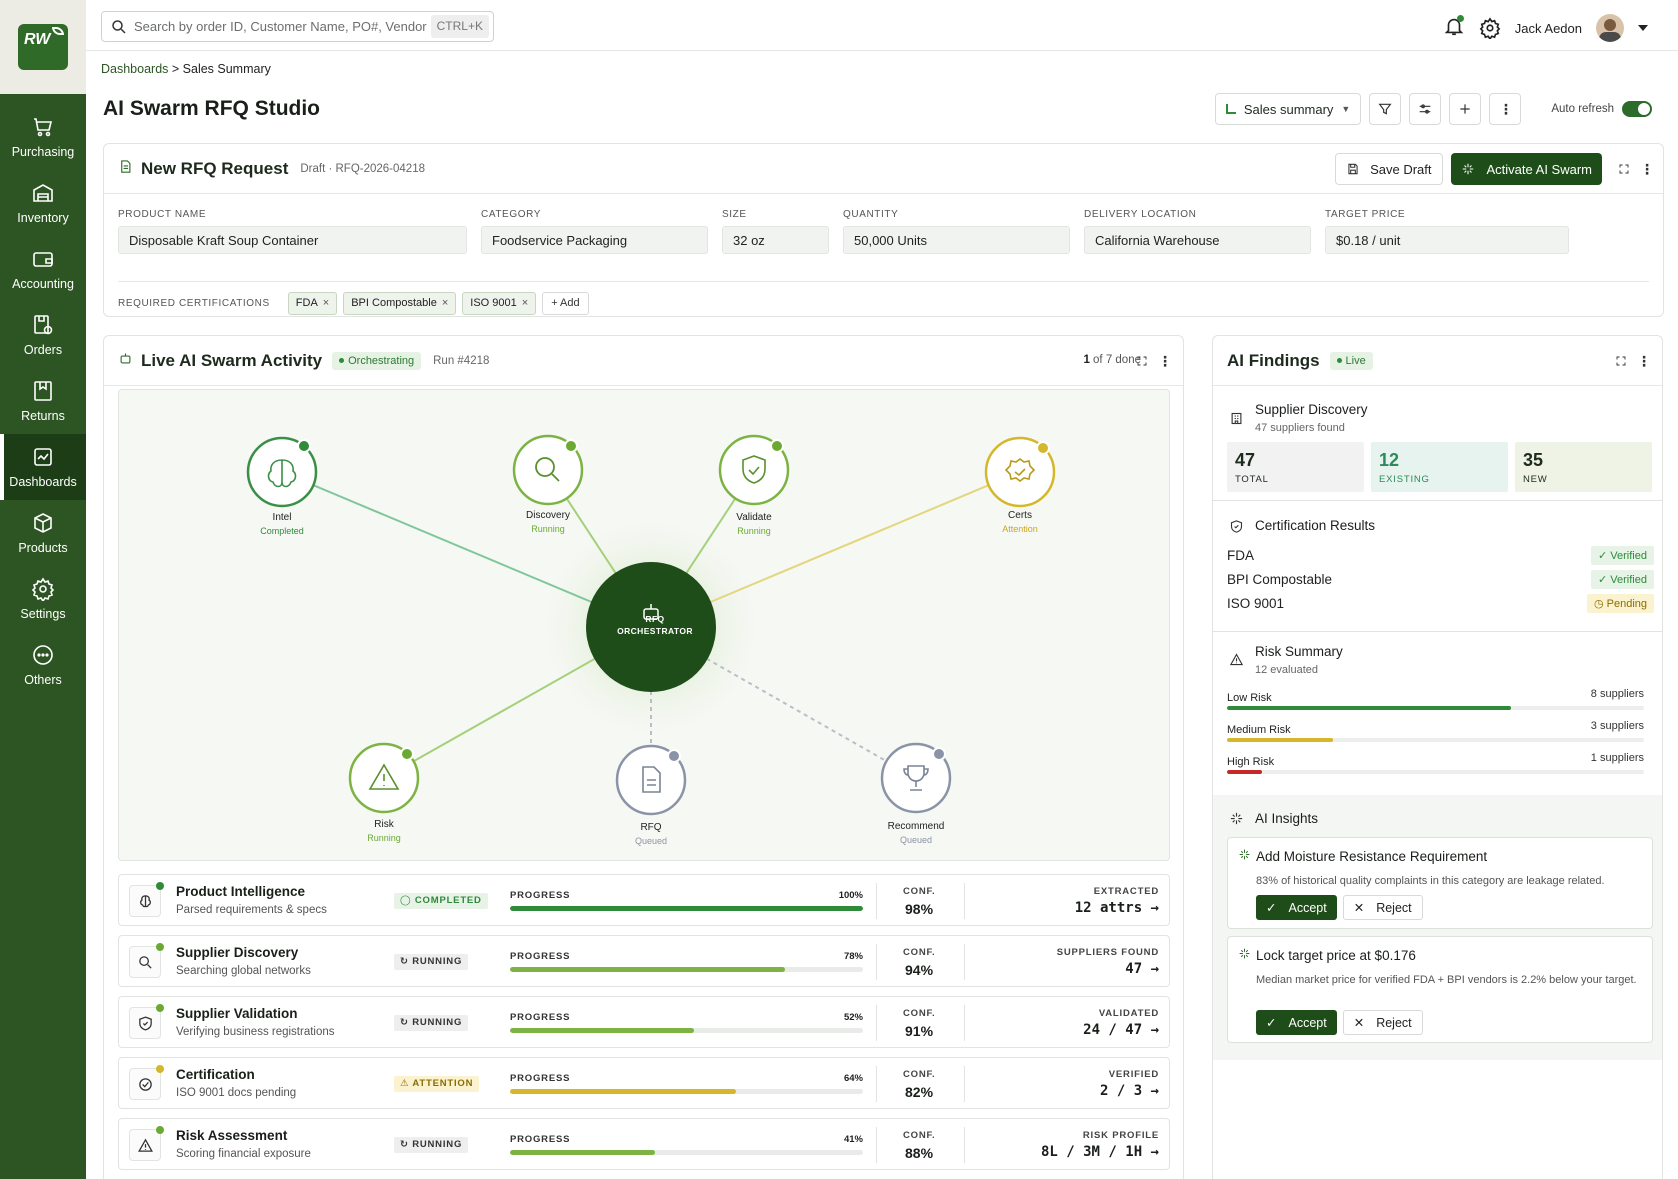 The height and width of the screenshot is (1179, 1678). I want to click on node-status: Completed, so click(282, 531).